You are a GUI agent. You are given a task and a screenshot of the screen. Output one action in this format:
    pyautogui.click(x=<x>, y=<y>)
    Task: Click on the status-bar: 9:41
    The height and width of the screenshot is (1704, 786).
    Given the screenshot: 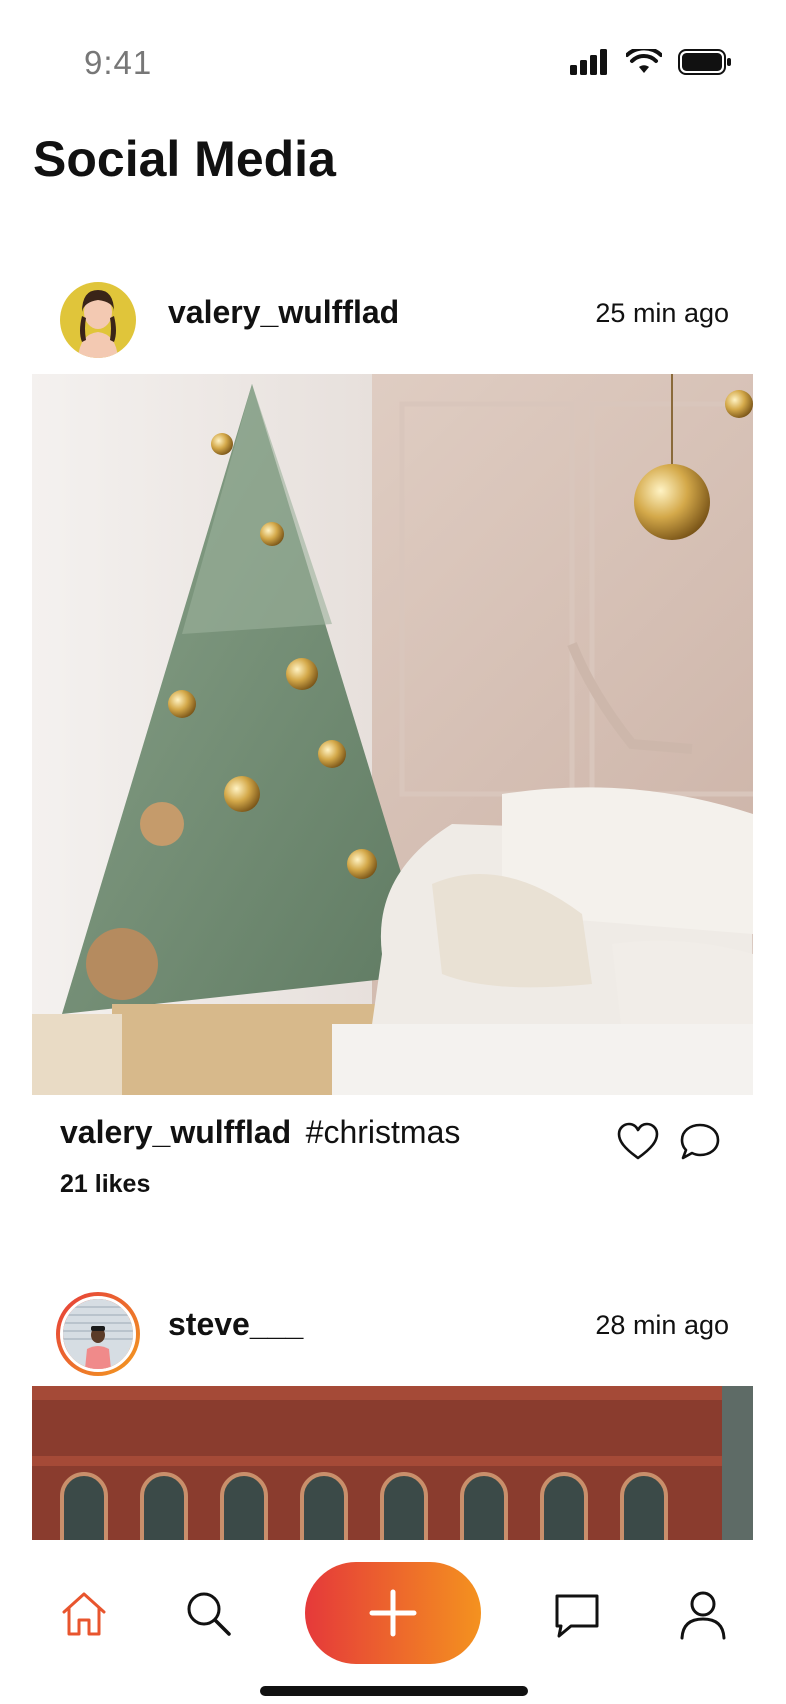 What is the action you would take?
    pyautogui.click(x=393, y=60)
    